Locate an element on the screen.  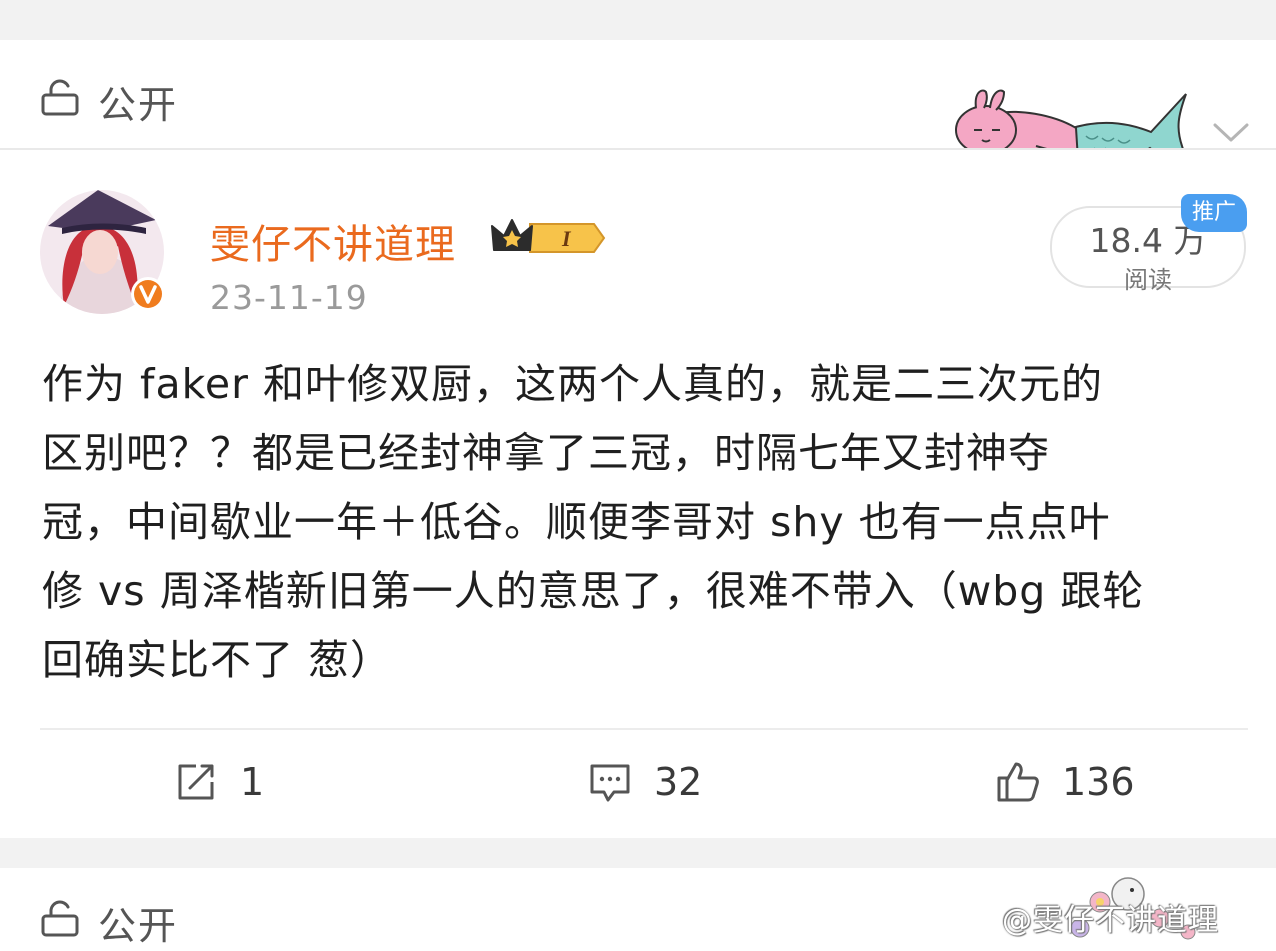
repost-button: 1 is located at coordinates (219, 782).